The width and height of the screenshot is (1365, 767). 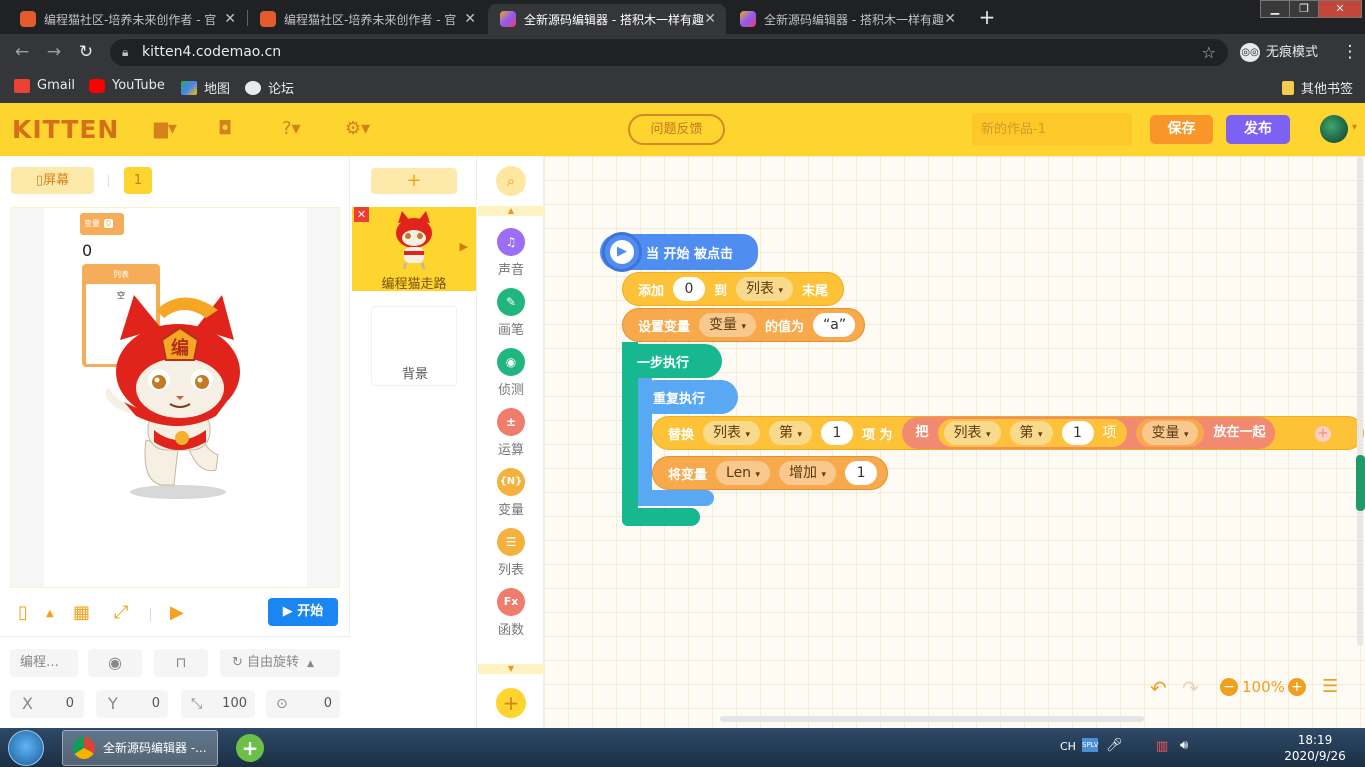 I want to click on window-close-icon: ✕, so click(x=1340, y=9).